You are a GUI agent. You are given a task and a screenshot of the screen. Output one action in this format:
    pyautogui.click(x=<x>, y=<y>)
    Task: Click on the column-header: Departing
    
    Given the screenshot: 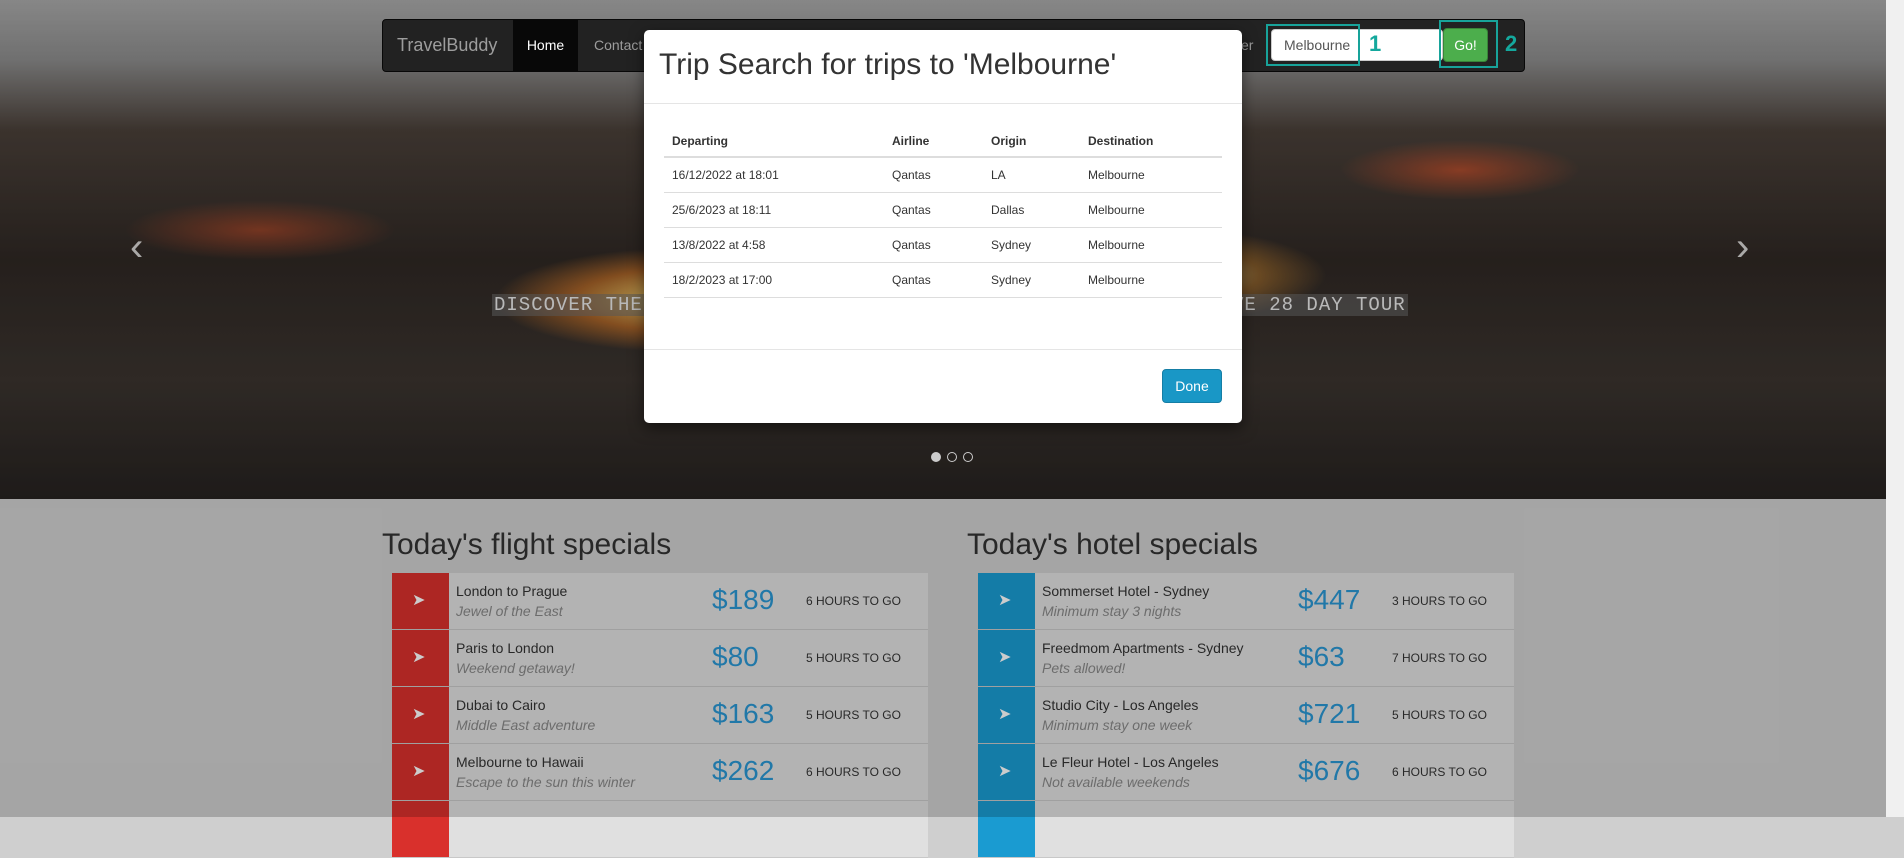 What is the action you would take?
    pyautogui.click(x=774, y=141)
    